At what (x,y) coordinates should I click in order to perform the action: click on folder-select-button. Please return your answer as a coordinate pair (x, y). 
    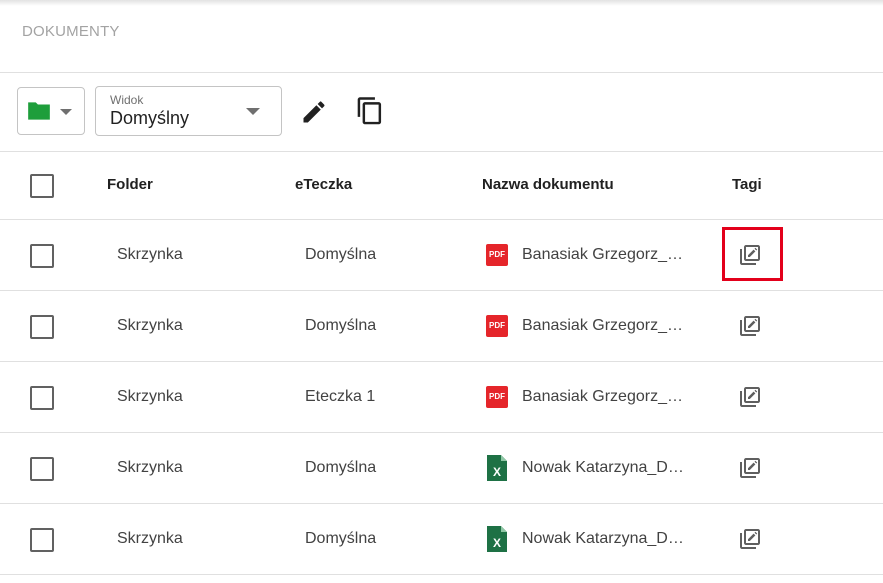
    Looking at the image, I should click on (51, 111).